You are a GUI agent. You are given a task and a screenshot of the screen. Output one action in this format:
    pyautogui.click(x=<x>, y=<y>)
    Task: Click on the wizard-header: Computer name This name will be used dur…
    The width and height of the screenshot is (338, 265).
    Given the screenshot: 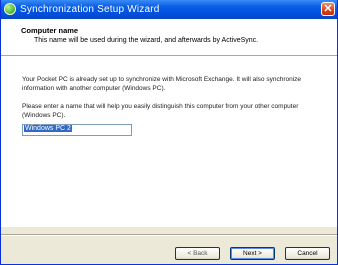 What is the action you would take?
    pyautogui.click(x=169, y=37)
    